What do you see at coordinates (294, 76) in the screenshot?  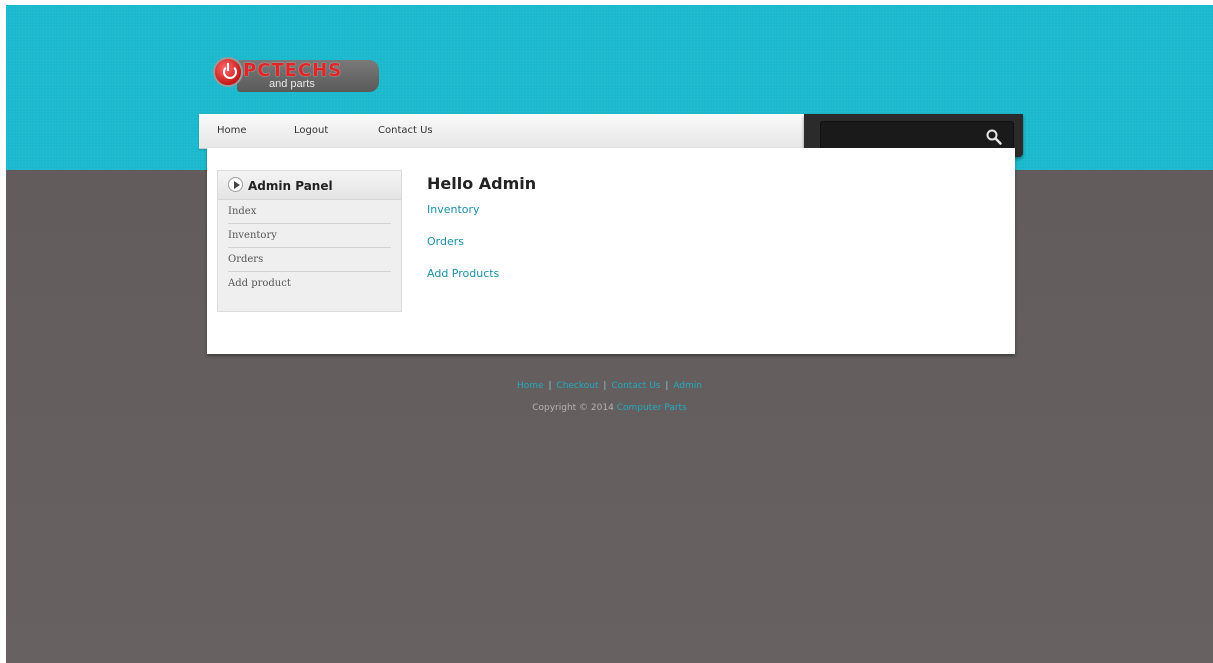 I see `site-logo: PCTECHS and parts` at bounding box center [294, 76].